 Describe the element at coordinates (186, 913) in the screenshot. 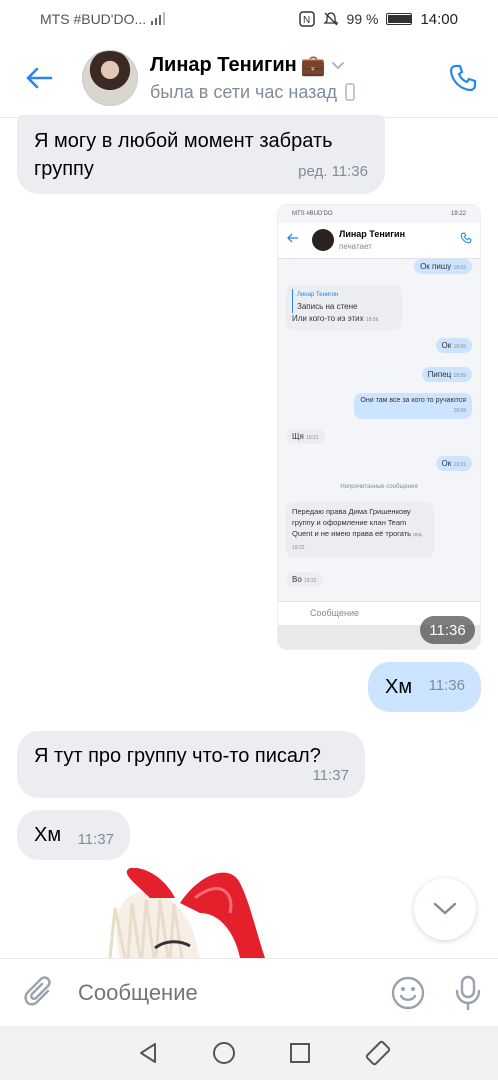

I see `sticker-image` at that location.